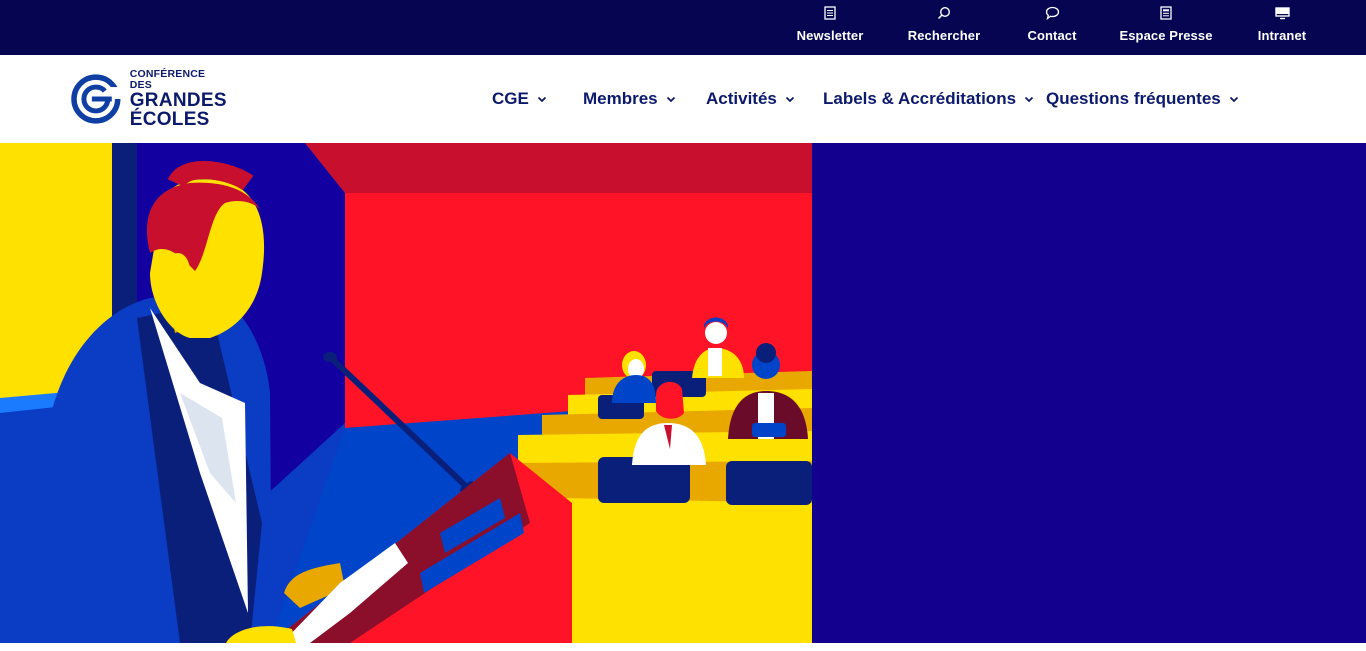 The image size is (1366, 651). What do you see at coordinates (830, 13) in the screenshot?
I see `newsletter-icon` at bounding box center [830, 13].